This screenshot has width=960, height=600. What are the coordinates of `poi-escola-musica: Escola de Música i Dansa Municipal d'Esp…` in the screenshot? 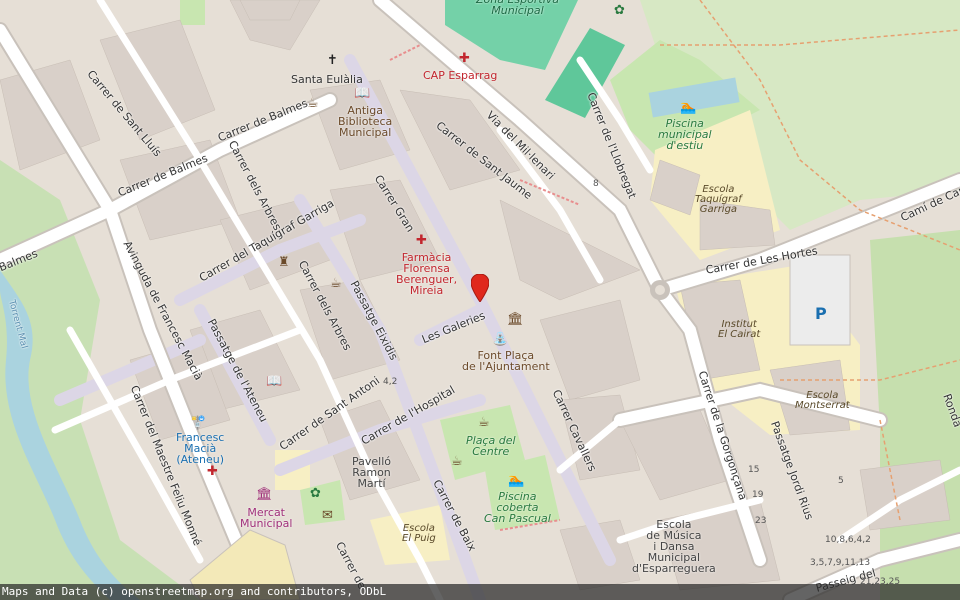 It's located at (674, 546).